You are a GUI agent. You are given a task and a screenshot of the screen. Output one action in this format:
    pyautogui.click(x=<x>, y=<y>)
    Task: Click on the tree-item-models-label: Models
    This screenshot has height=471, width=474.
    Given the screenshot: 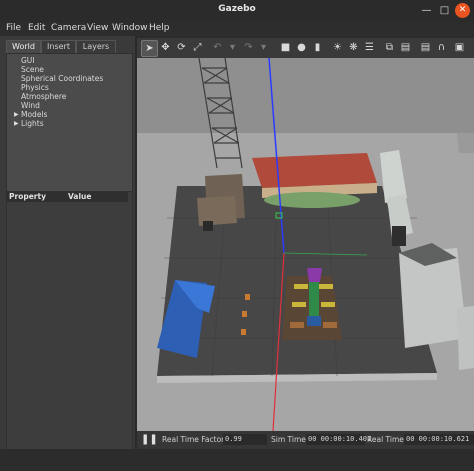 What is the action you would take?
    pyautogui.click(x=34, y=114)
    